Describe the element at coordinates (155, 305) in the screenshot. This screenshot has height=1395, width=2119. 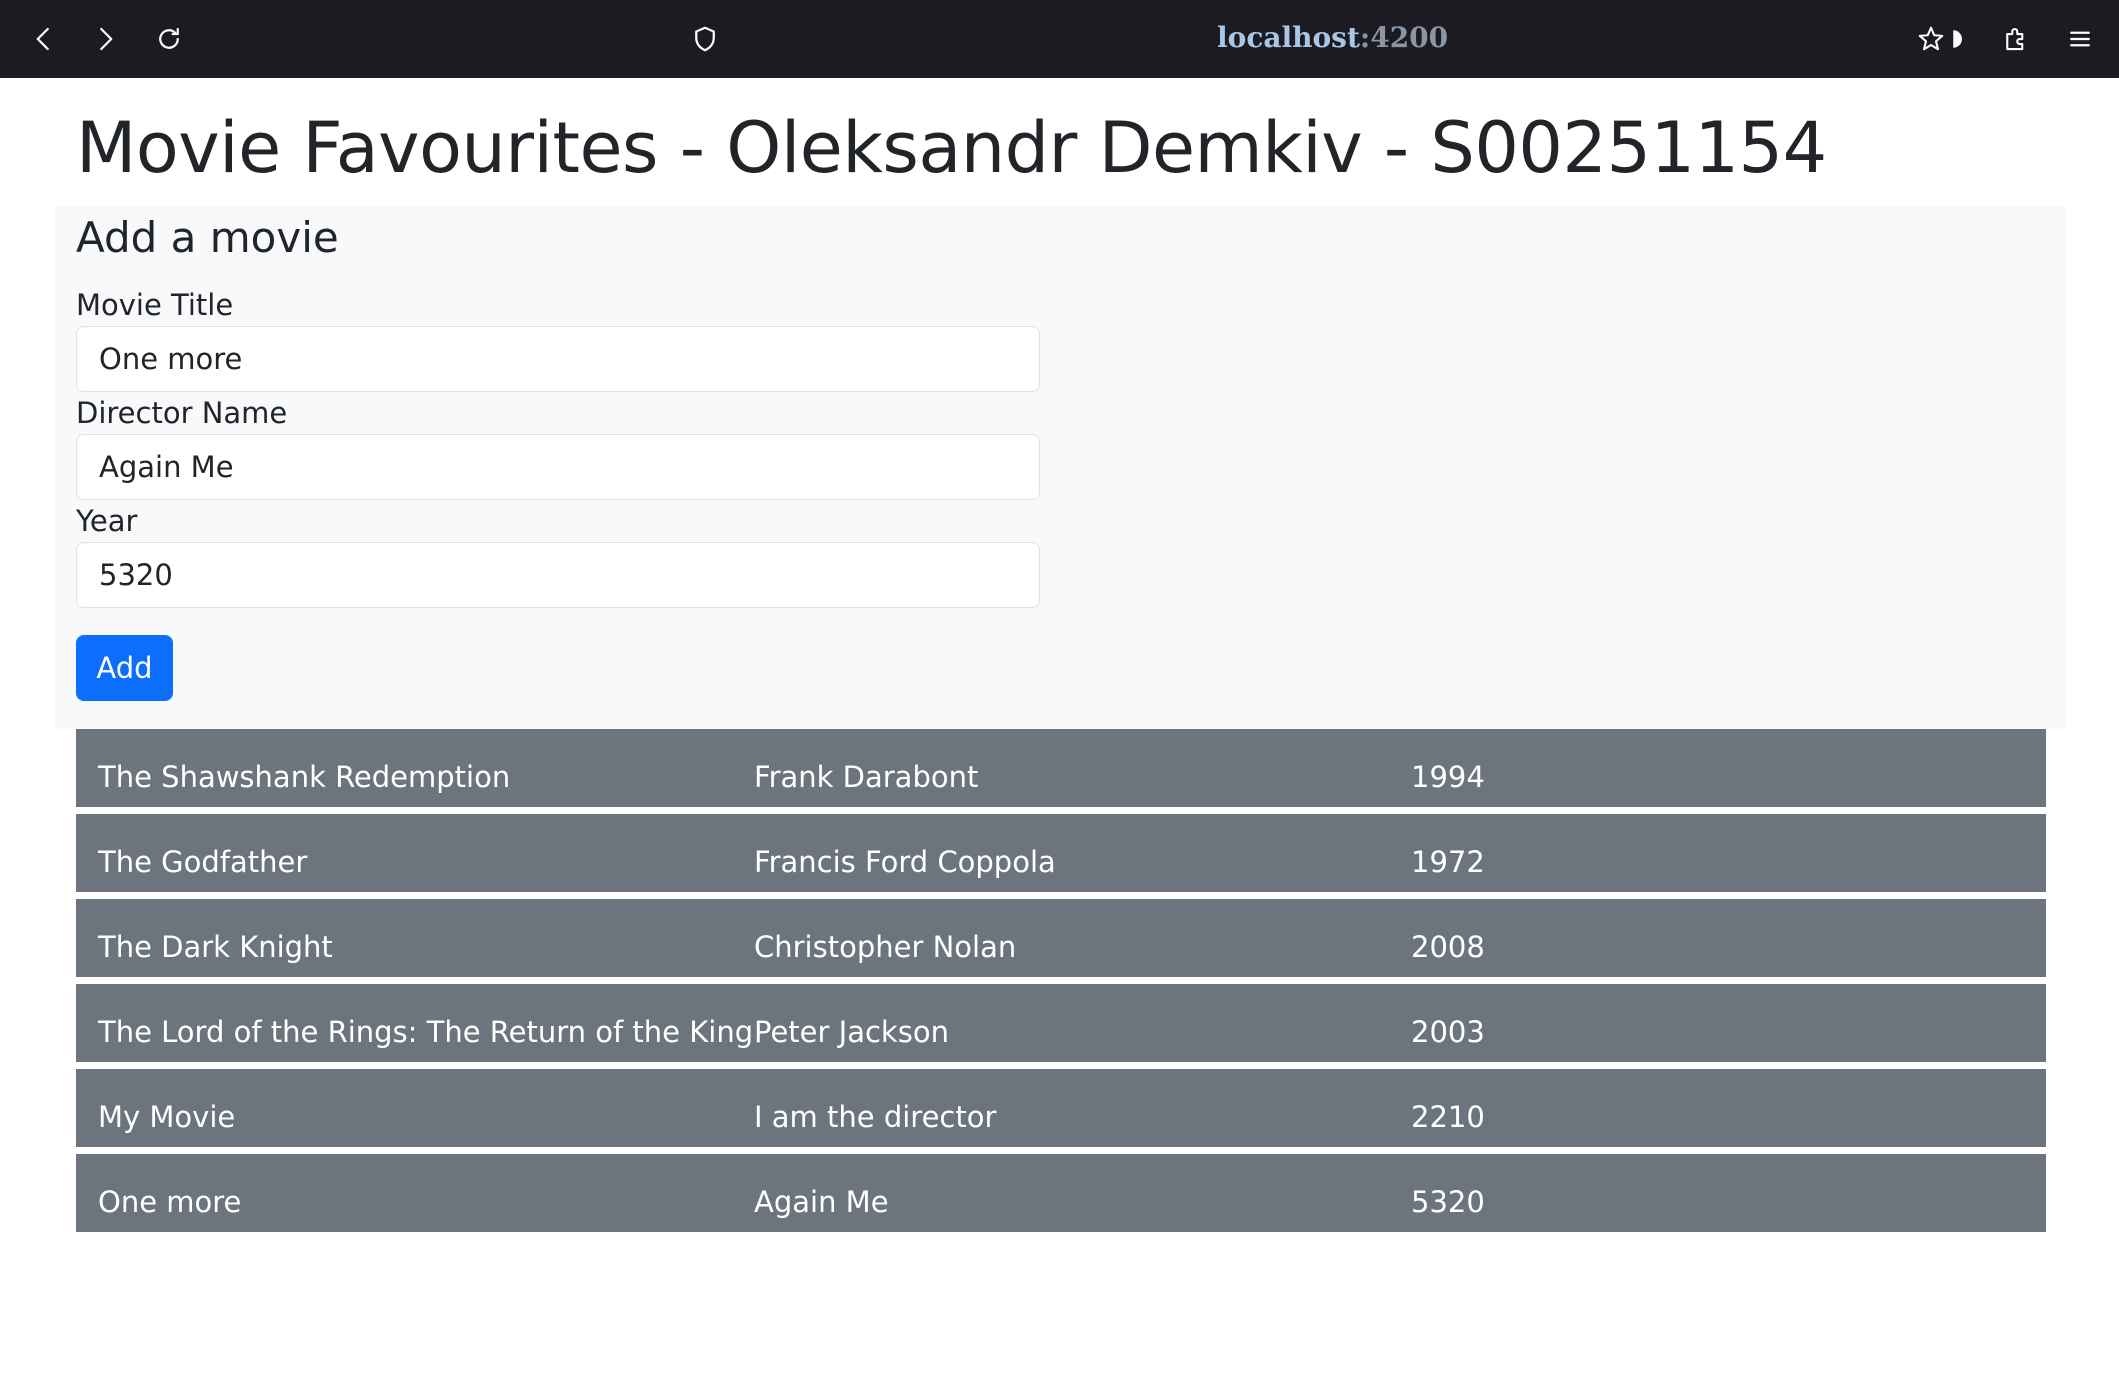
I see `movie-title-label: Movie Title` at that location.